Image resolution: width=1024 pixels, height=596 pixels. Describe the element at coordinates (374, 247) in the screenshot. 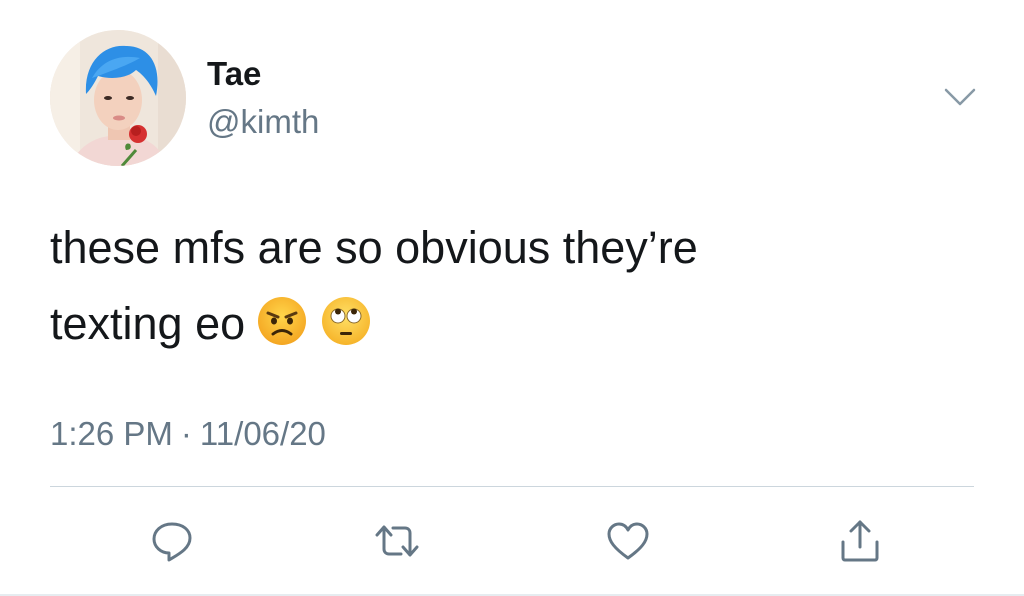

I see `tweet-text-line-1: these mfs are so obvious they’re` at that location.